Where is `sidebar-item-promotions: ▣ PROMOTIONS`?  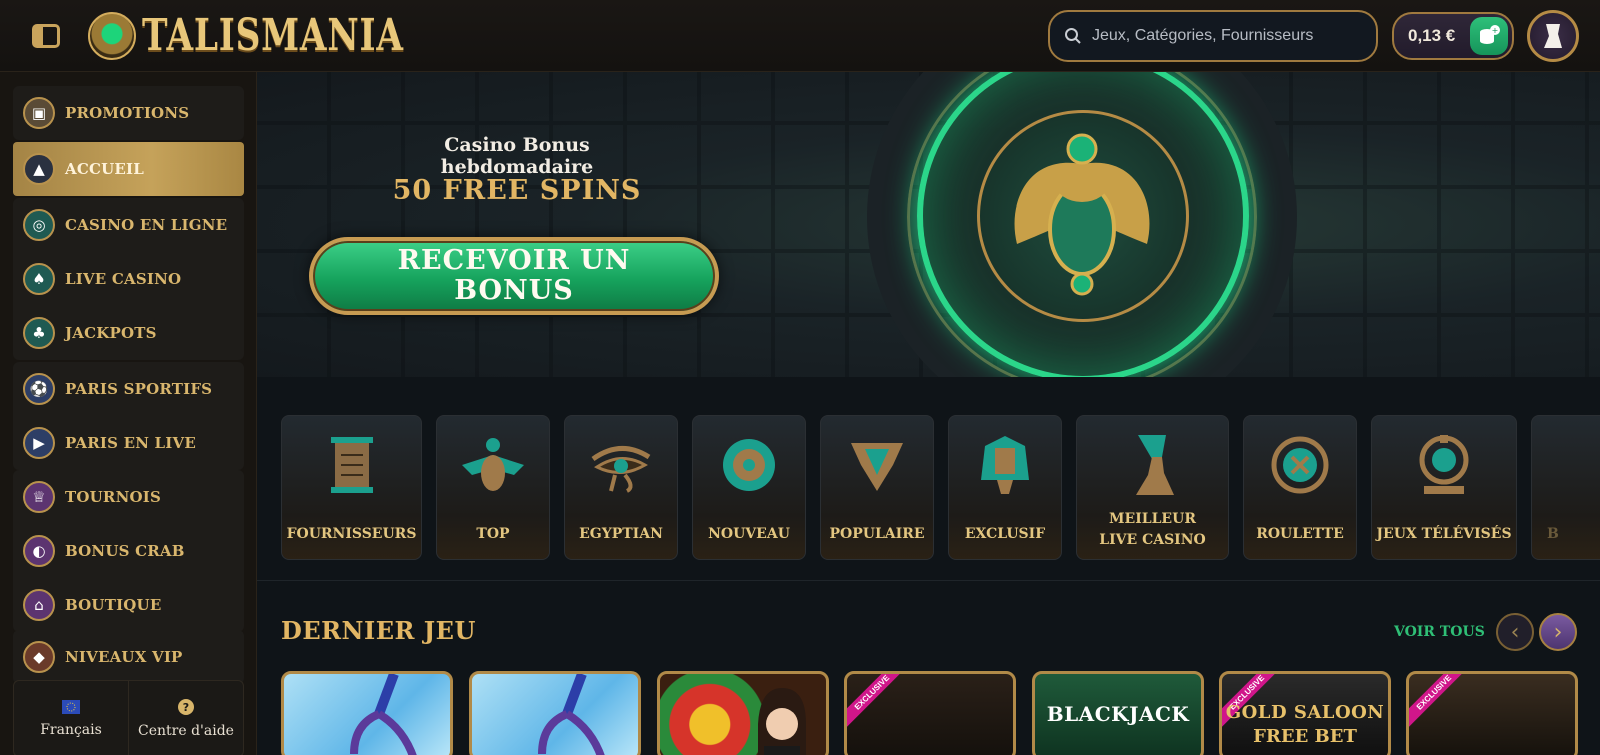 sidebar-item-promotions: ▣ PROMOTIONS is located at coordinates (128, 113).